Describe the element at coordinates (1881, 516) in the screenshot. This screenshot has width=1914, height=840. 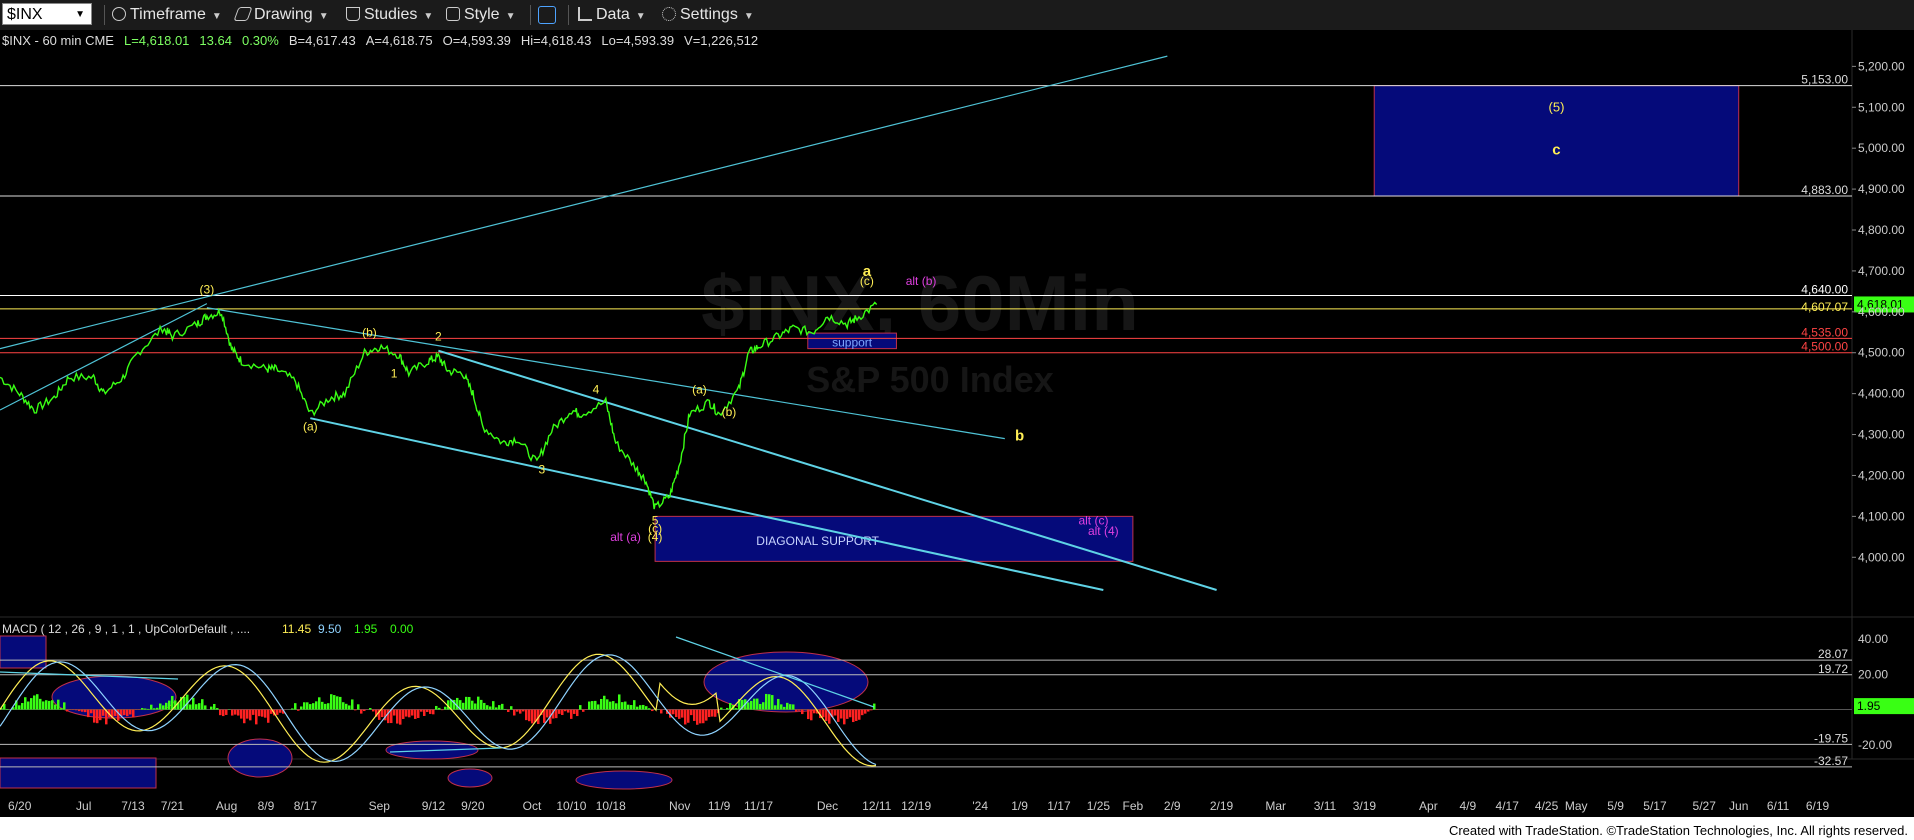
I see `price-axis-tick: 4,100.00` at that location.